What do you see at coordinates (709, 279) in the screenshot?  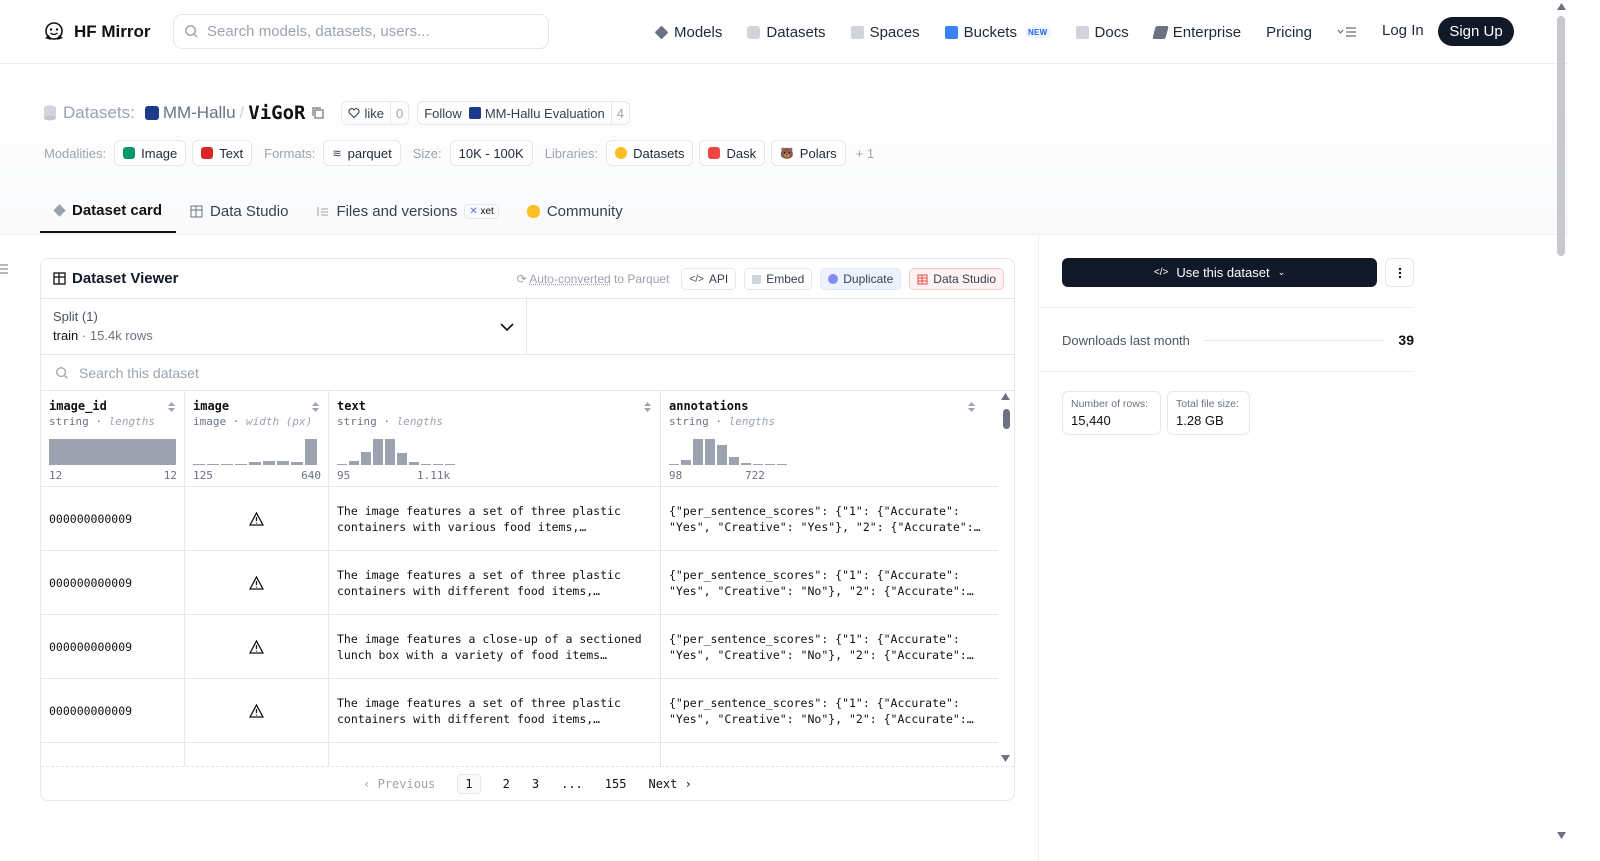 I see `api-button: </> API` at bounding box center [709, 279].